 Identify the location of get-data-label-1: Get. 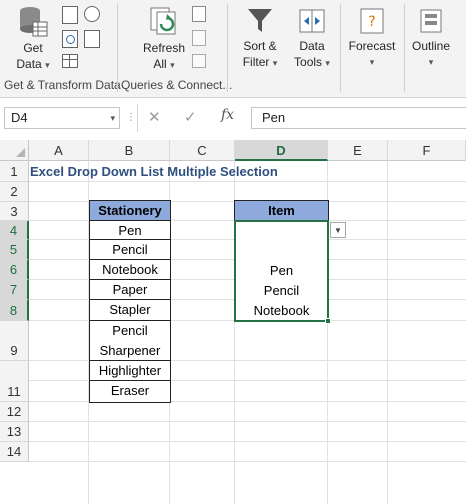
(33, 48).